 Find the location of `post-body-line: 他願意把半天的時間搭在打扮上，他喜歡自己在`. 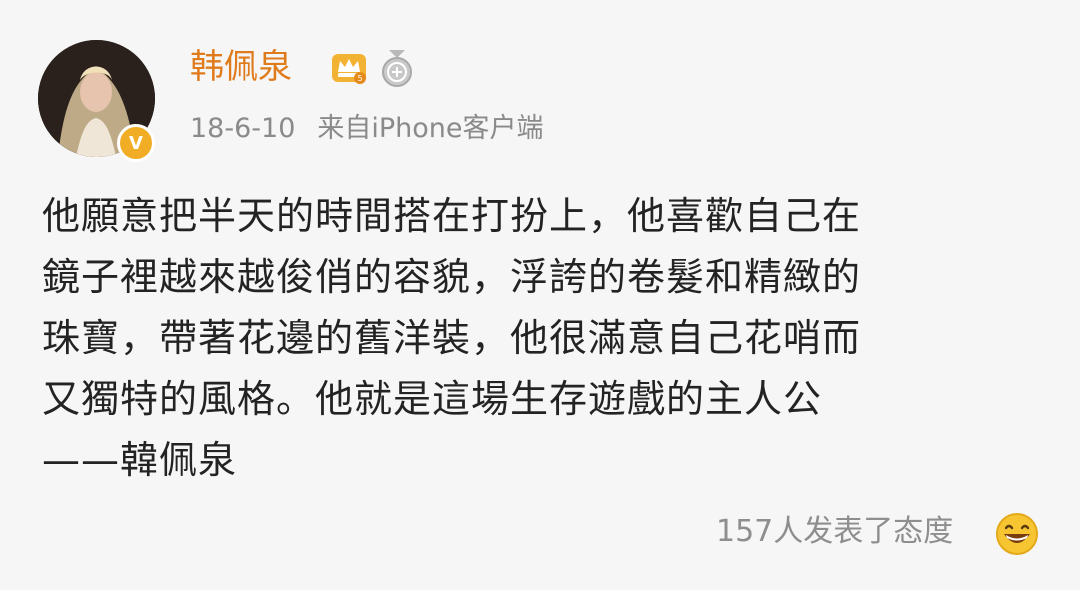

post-body-line: 他願意把半天的時間搭在打扮上，他喜歡自己在 is located at coordinates (452, 216).